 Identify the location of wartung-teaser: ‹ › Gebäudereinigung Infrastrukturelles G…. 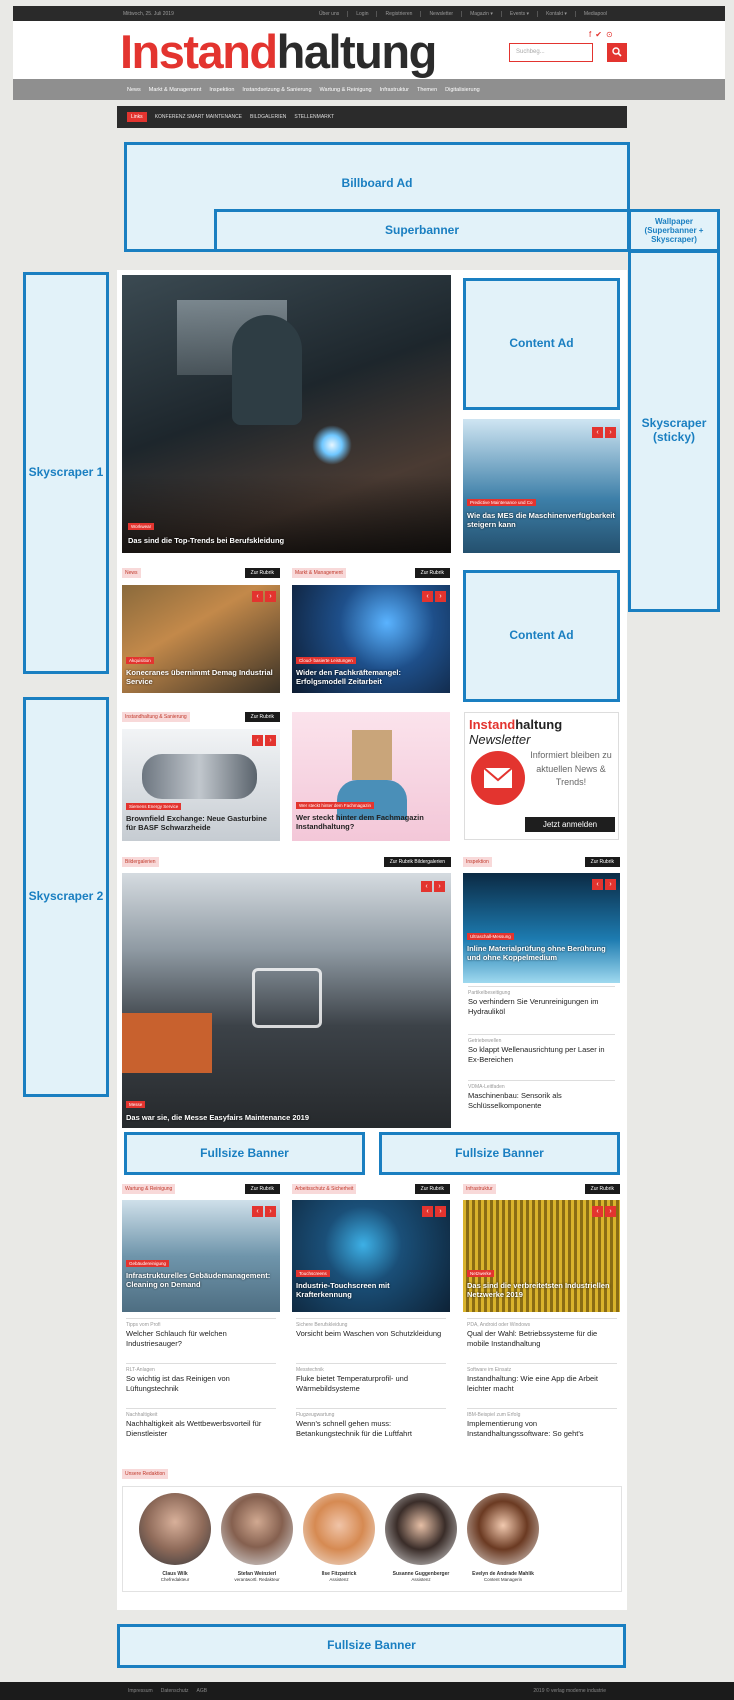
(201, 1256).